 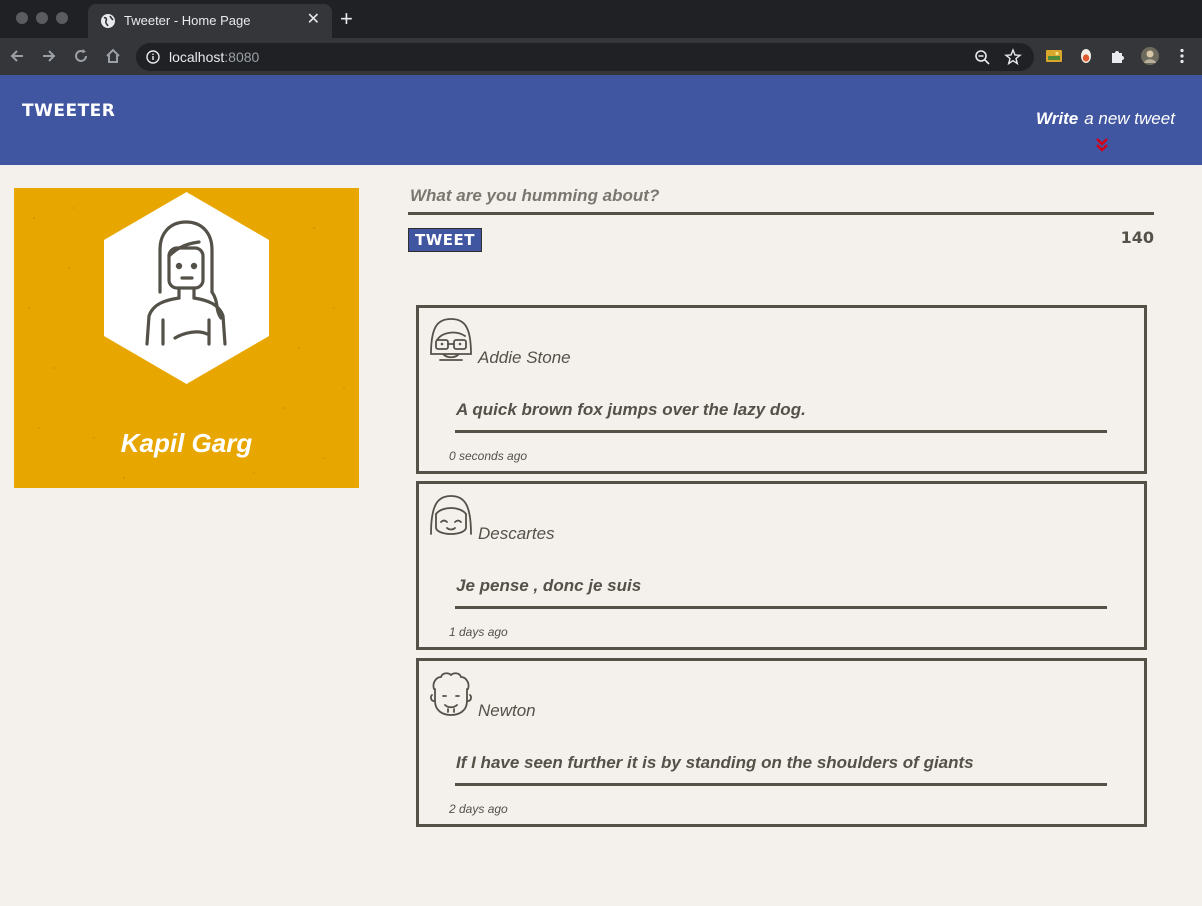 What do you see at coordinates (1150, 56) in the screenshot?
I see `profile-avatar-icon` at bounding box center [1150, 56].